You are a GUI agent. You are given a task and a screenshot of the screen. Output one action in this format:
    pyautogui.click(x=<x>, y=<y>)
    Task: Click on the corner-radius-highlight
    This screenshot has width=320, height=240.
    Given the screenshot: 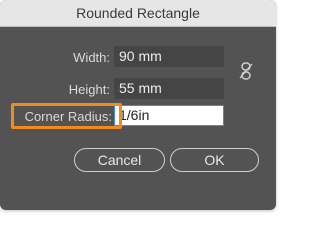 What is the action you would take?
    pyautogui.click(x=66, y=116)
    